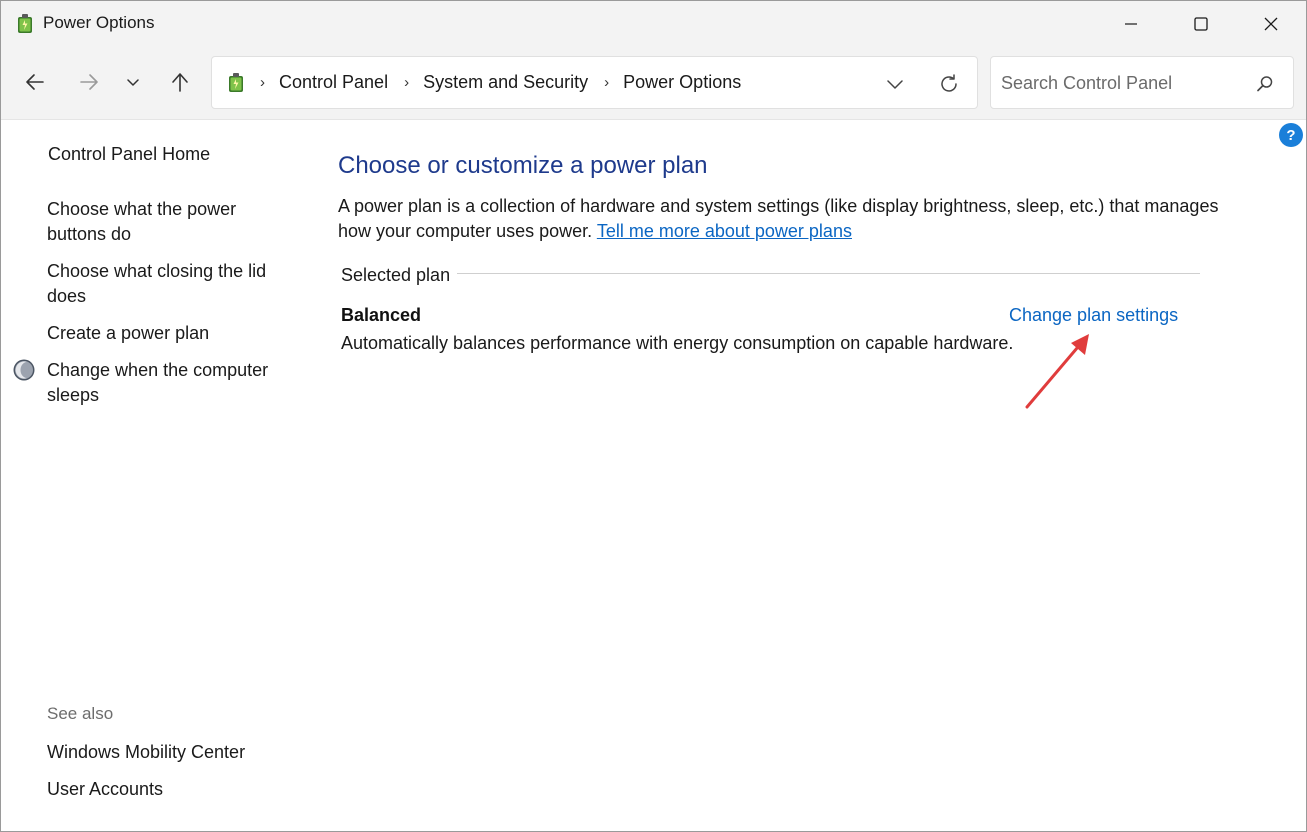 This screenshot has height=832, width=1307. Describe the element at coordinates (1093, 315) in the screenshot. I see `change-plan-settings-link: Change plan settings` at that location.